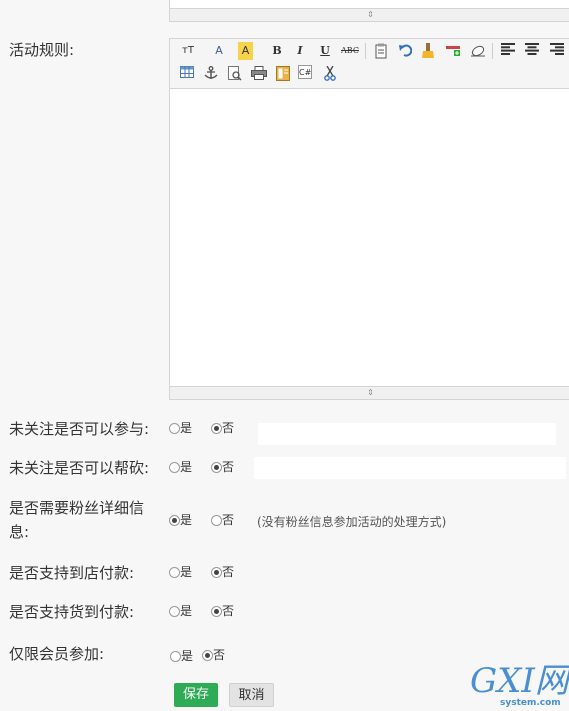 The width and height of the screenshot is (569, 711). I want to click on members-only-yes: 是, so click(181, 656).